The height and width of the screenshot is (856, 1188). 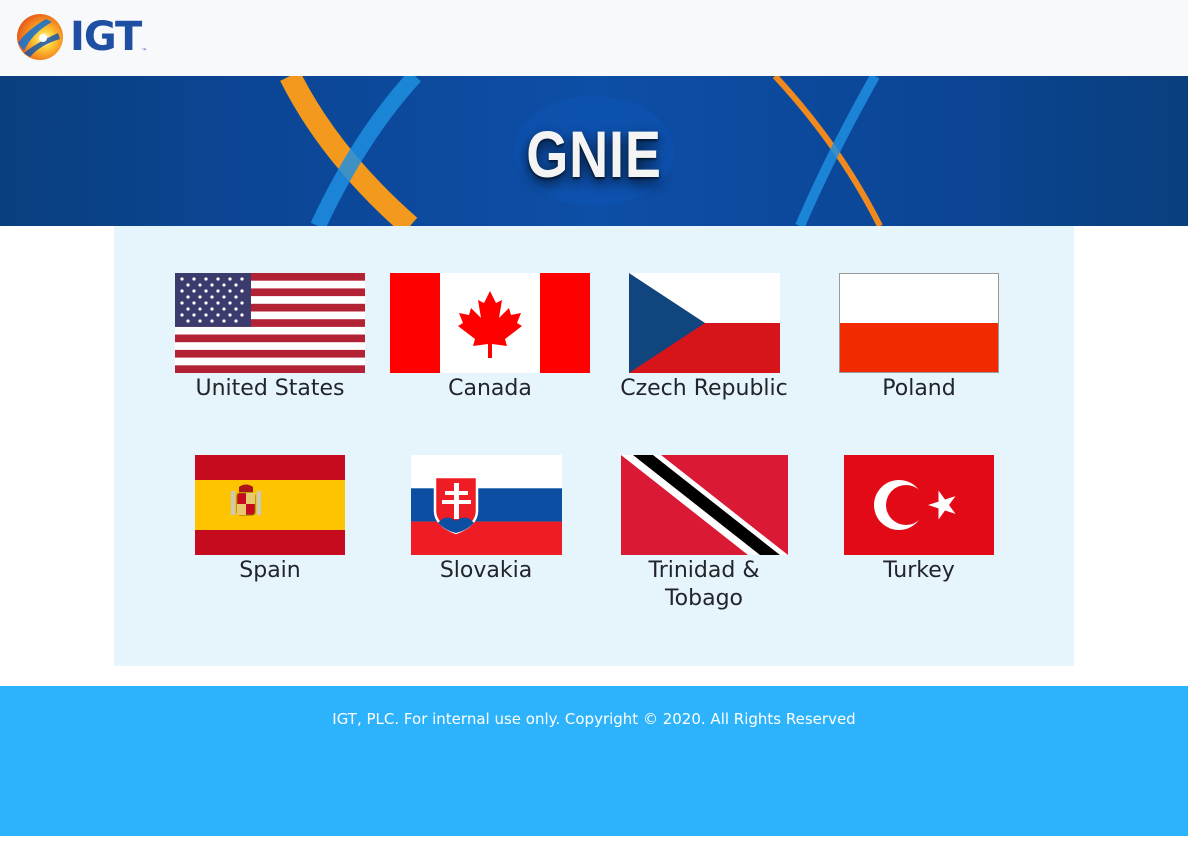 What do you see at coordinates (919, 323) in the screenshot?
I see `poland-flag-icon` at bounding box center [919, 323].